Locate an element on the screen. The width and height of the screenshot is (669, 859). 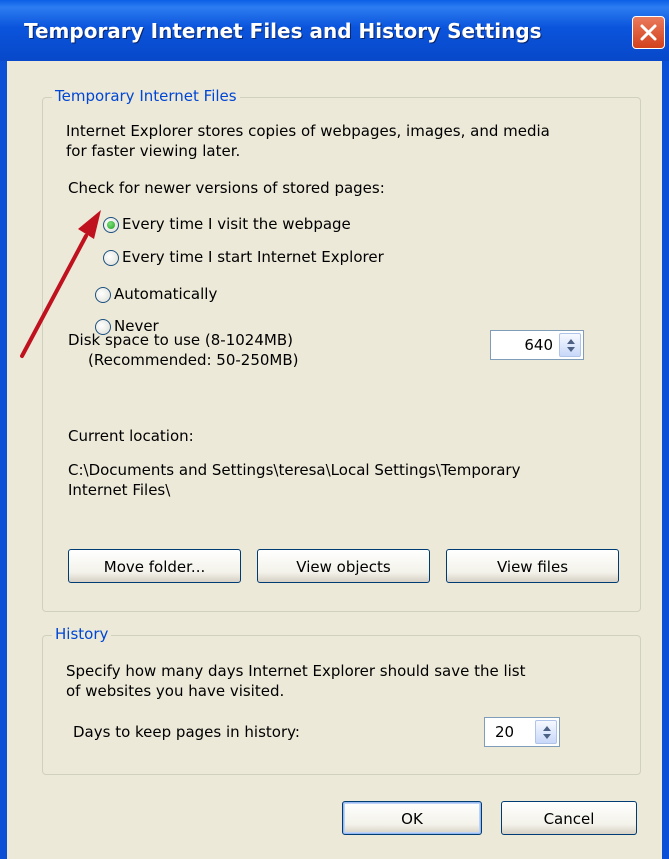
disk-space-spin-buttons is located at coordinates (570, 345).